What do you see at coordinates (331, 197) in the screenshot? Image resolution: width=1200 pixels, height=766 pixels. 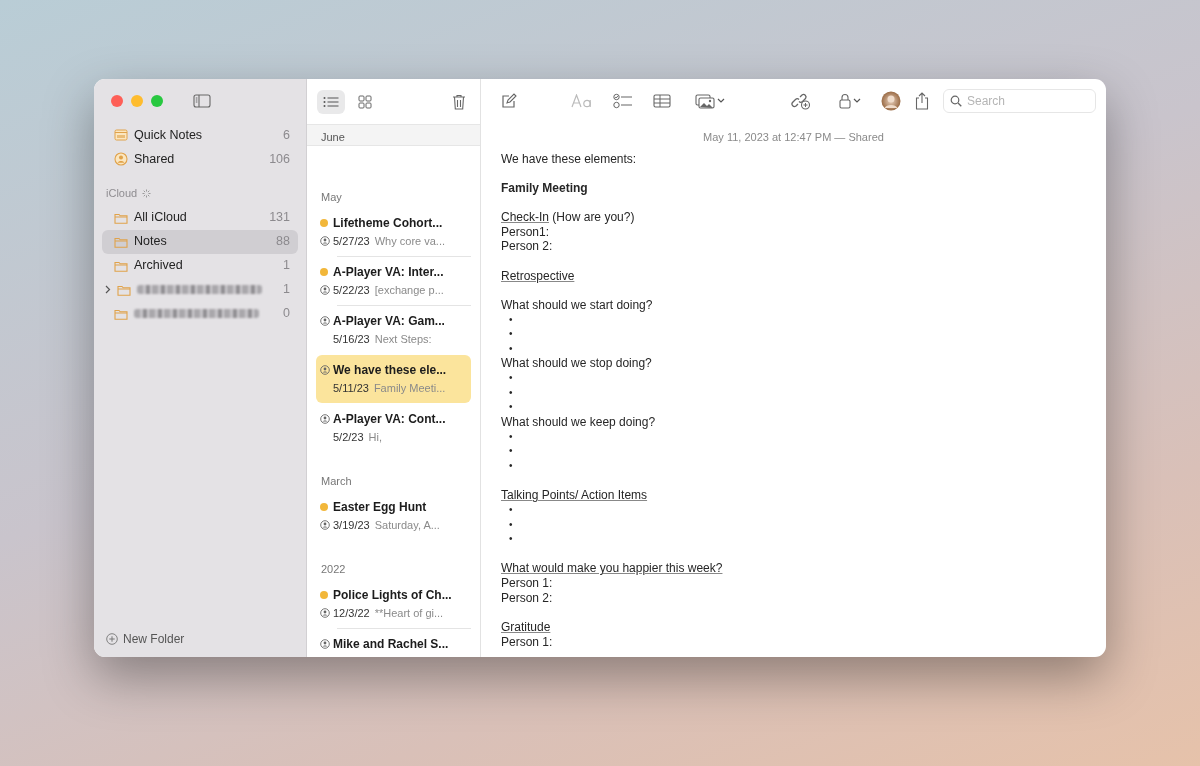 I see `section-header: May` at bounding box center [331, 197].